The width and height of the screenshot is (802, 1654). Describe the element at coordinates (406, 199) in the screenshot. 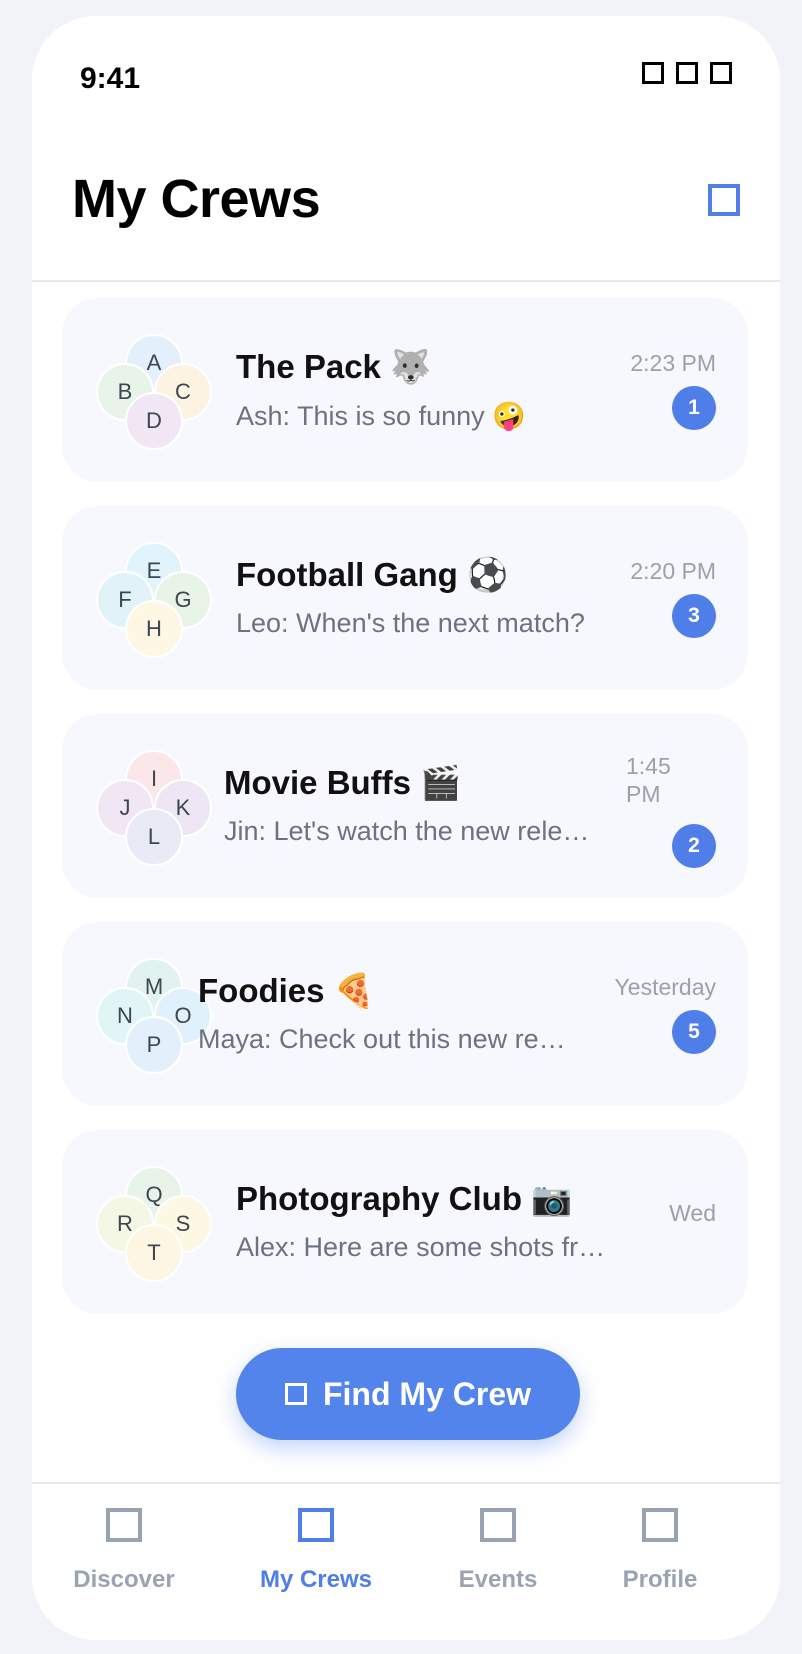

I see `header: My Crews` at that location.